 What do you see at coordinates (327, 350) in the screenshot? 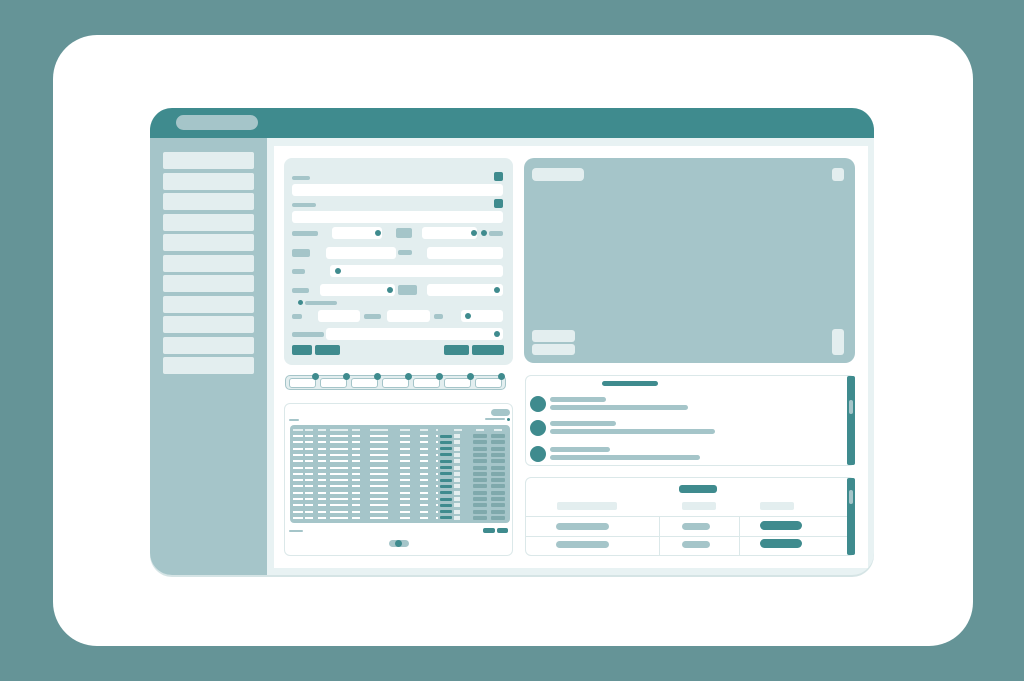
I see `cancel-button` at bounding box center [327, 350].